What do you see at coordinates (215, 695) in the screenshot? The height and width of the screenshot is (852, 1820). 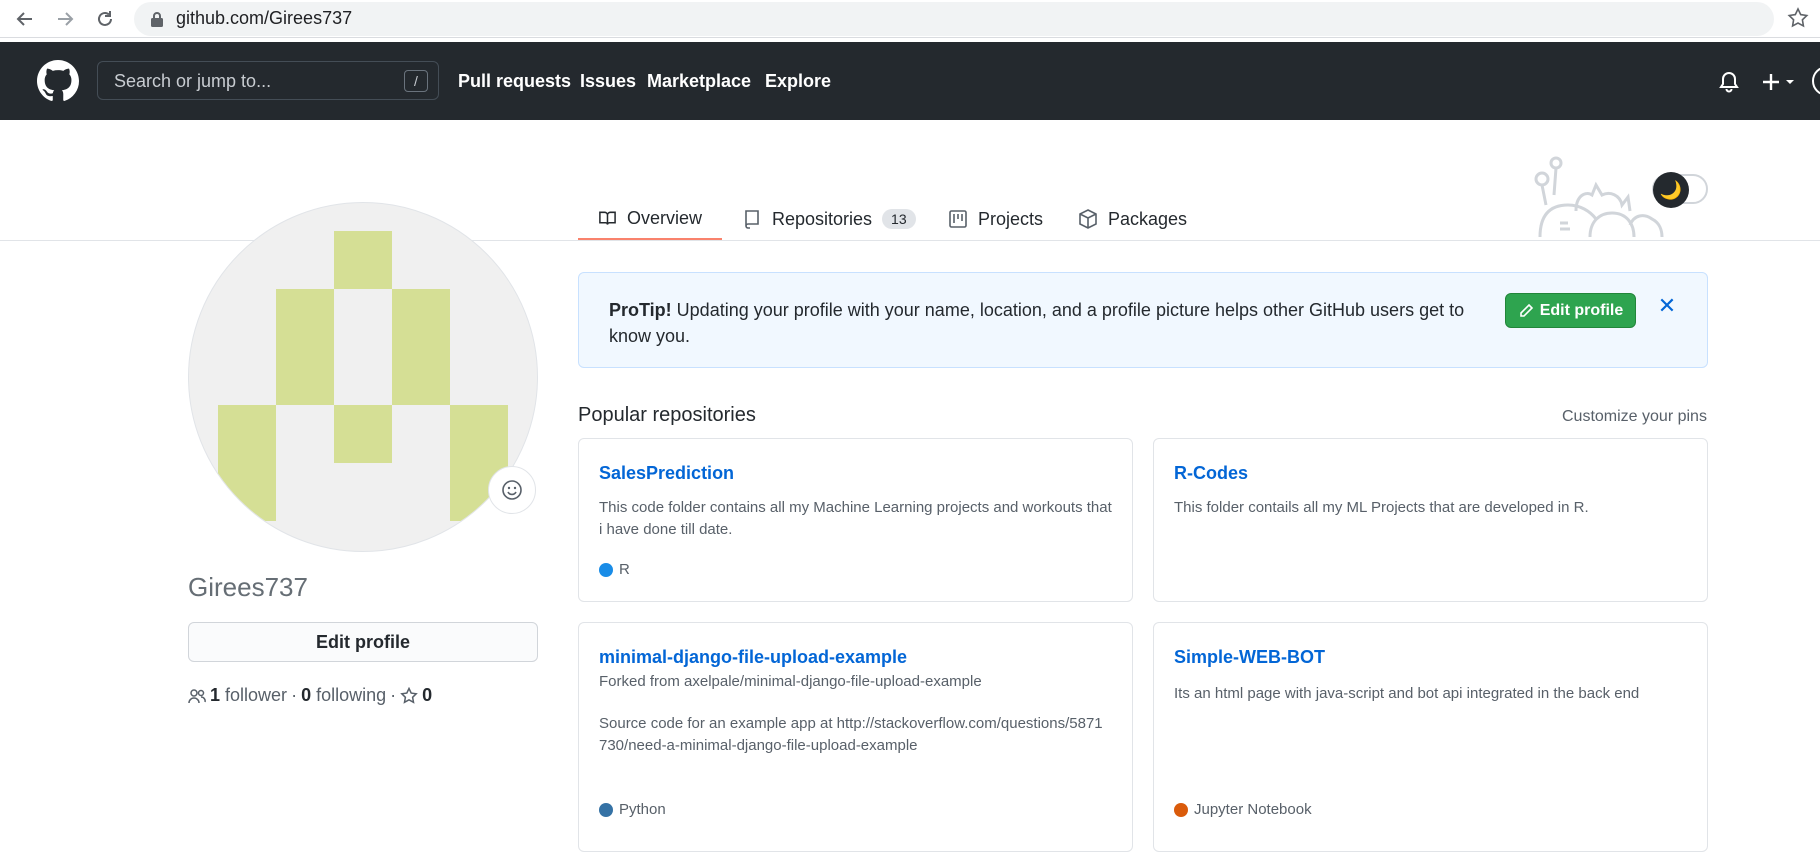 I see `followers-count: 1` at bounding box center [215, 695].